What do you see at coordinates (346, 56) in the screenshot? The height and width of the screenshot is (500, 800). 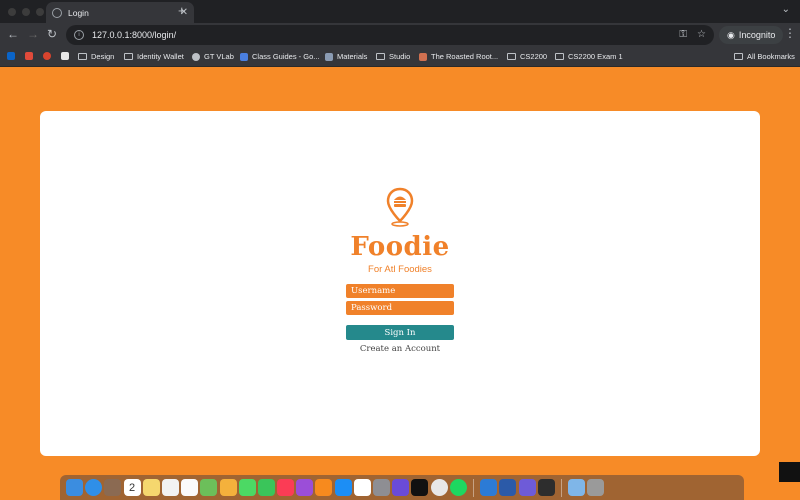 I see `bookmark-materials: Materials` at bounding box center [346, 56].